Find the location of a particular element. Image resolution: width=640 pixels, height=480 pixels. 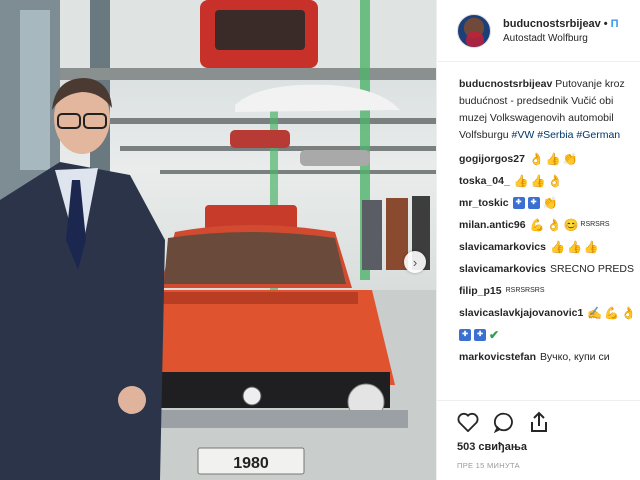

list-item: milan.antic96 💪 👌 😊 RSRSRS is located at coordinates (549, 225).